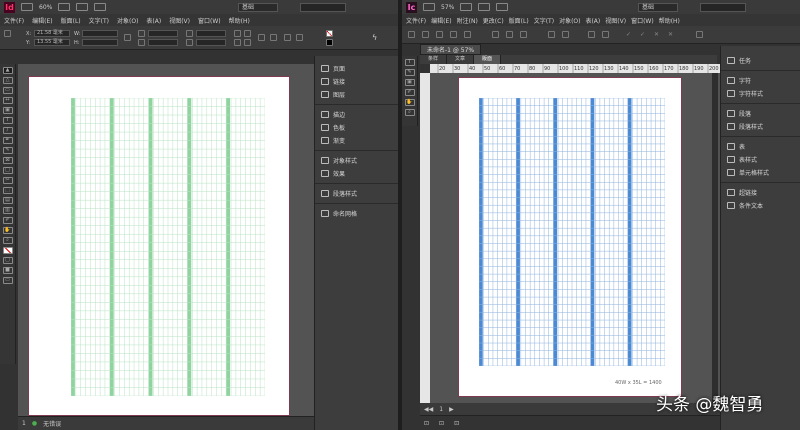 Image resolution: width=800 pixels, height=430 pixels. What do you see at coordinates (356, 160) in the screenshot?
I see `panel-item-object-styles: 对象样式` at bounding box center [356, 160].